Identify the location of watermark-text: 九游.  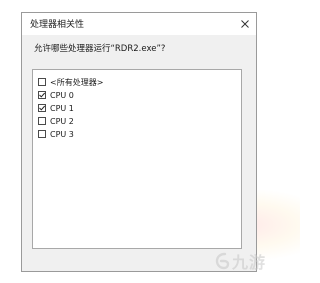
(249, 262).